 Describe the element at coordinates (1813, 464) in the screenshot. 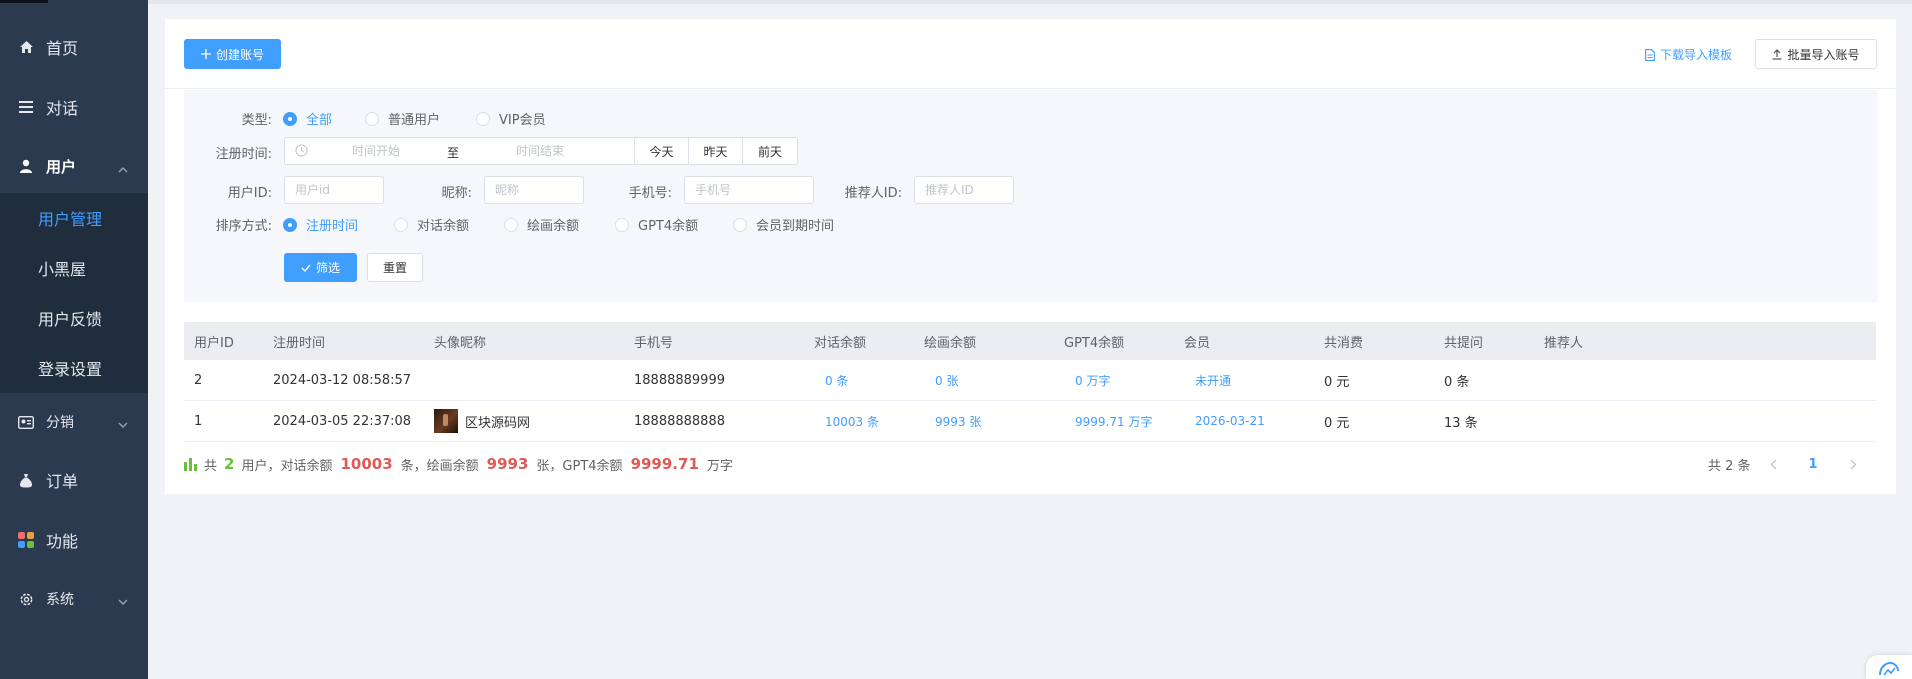

I see `page-number-current: 1` at that location.